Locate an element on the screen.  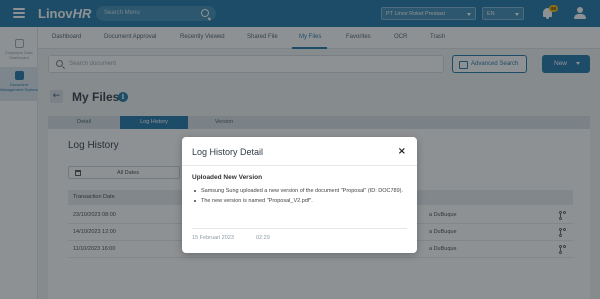
modal-time: 02:29 is located at coordinates (263, 238).